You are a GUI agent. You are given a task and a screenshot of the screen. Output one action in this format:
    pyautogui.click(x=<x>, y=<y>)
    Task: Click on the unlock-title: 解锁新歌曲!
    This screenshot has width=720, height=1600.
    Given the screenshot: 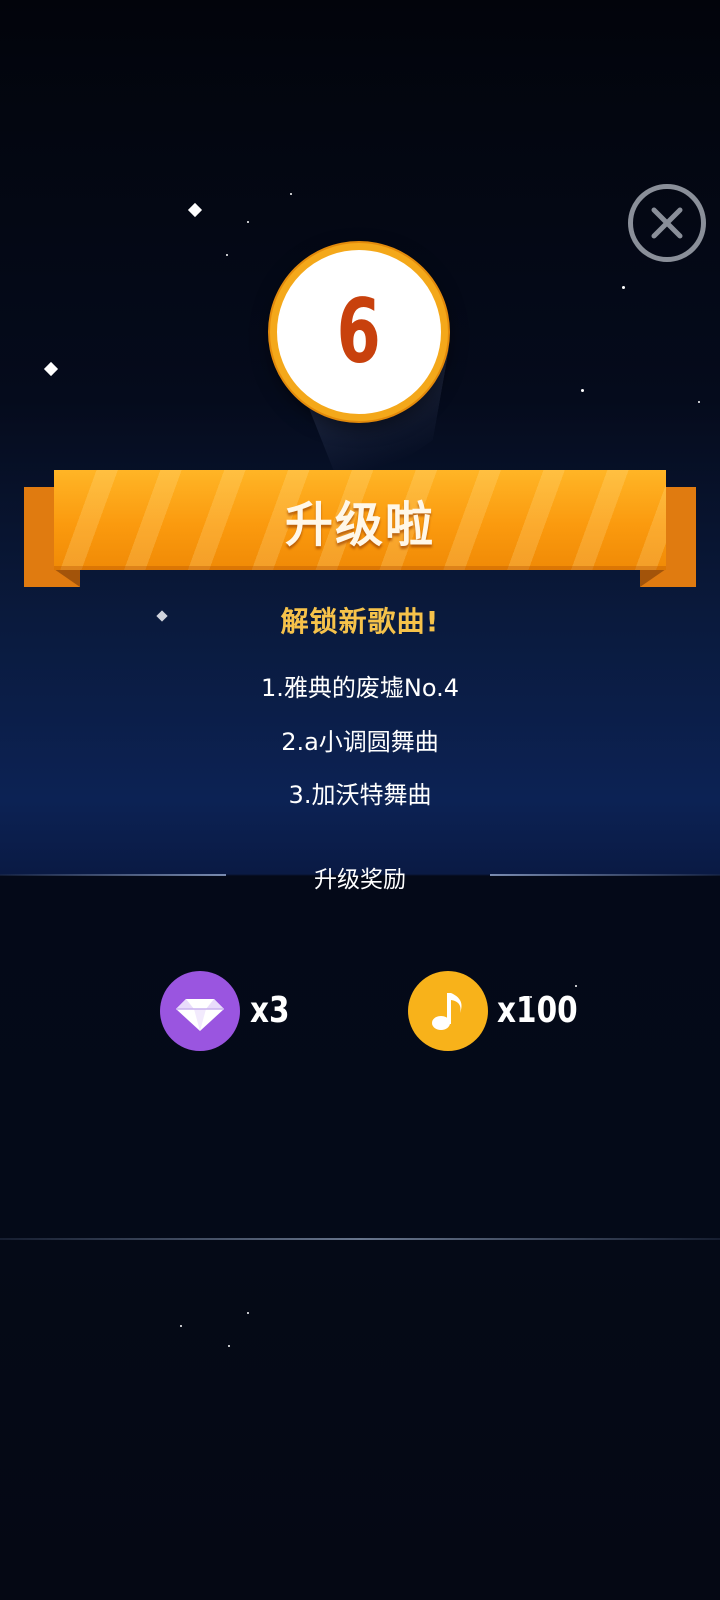 What is the action you would take?
    pyautogui.click(x=360, y=621)
    